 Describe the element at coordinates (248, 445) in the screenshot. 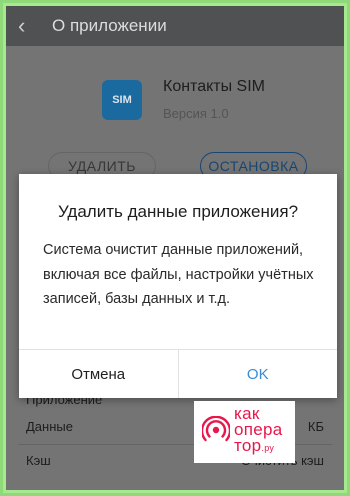

I see `watermark-line-3: тор` at that location.